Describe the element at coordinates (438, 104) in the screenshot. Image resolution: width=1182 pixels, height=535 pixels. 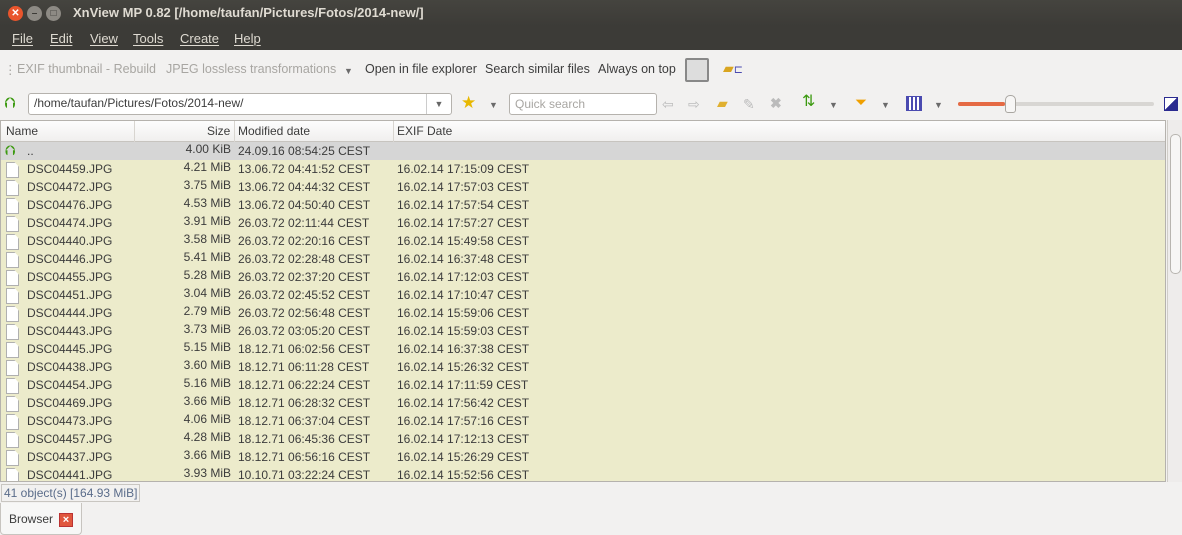
I see `address-dropdown-button: ▼` at that location.